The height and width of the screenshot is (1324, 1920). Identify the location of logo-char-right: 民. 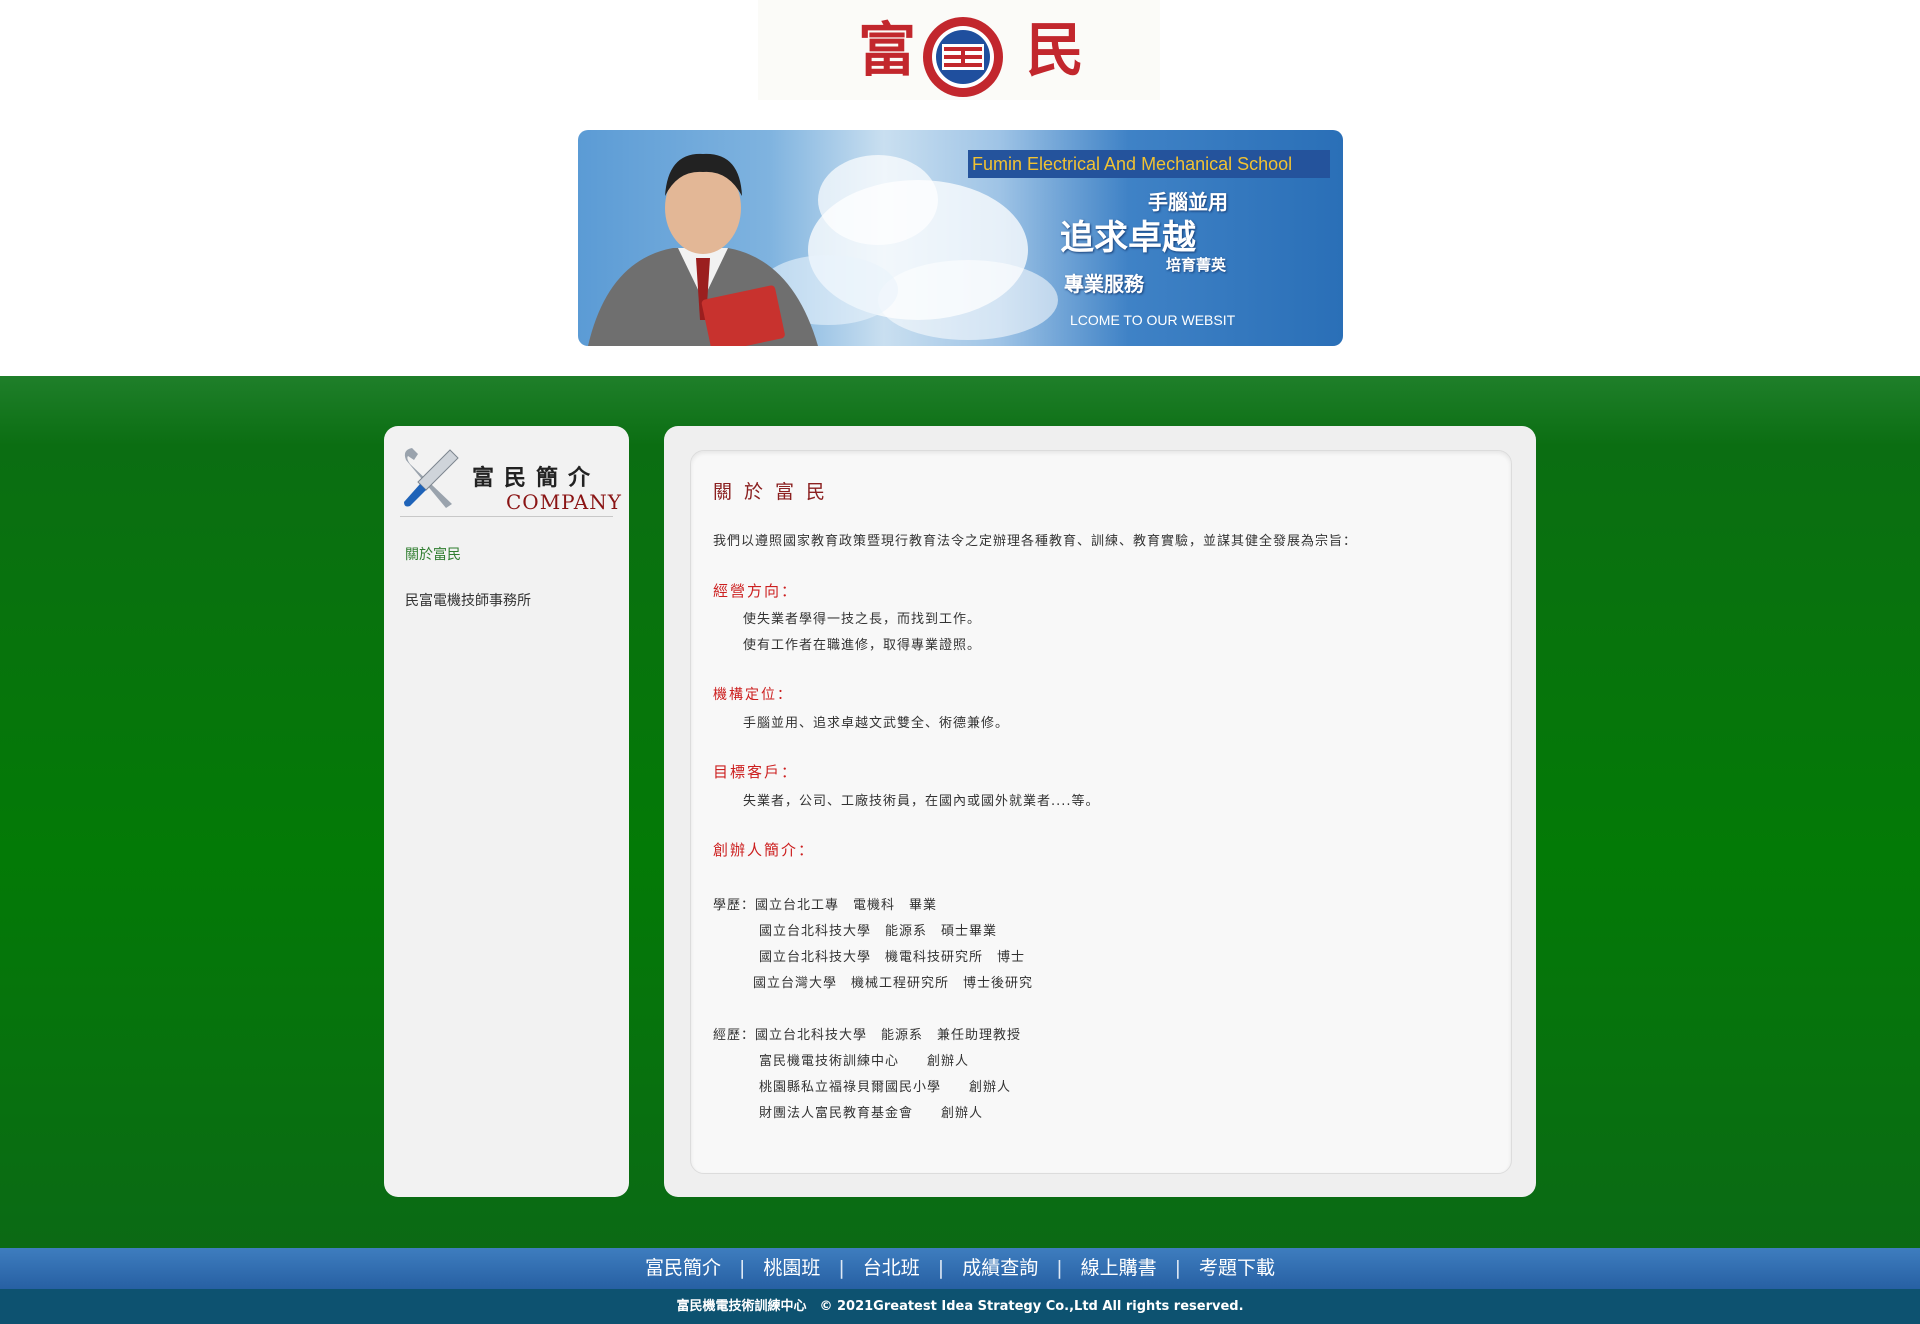
(1055, 50).